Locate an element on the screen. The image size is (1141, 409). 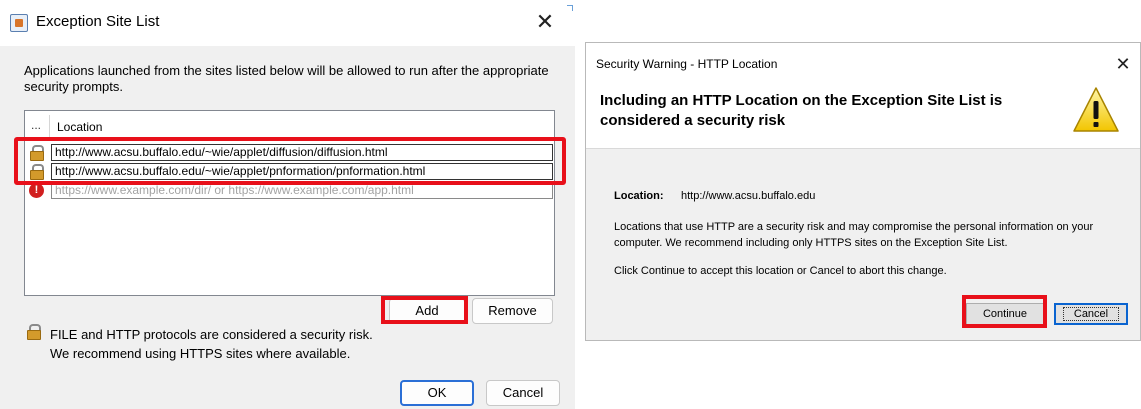
location-label: Location: is located at coordinates (639, 196).